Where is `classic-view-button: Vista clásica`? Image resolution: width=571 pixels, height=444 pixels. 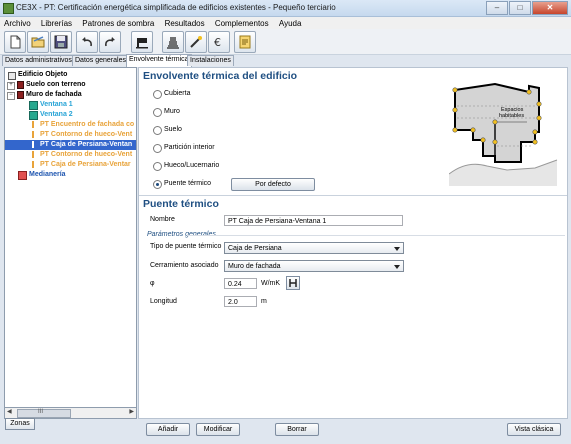 classic-view-button: Vista clásica is located at coordinates (534, 429).